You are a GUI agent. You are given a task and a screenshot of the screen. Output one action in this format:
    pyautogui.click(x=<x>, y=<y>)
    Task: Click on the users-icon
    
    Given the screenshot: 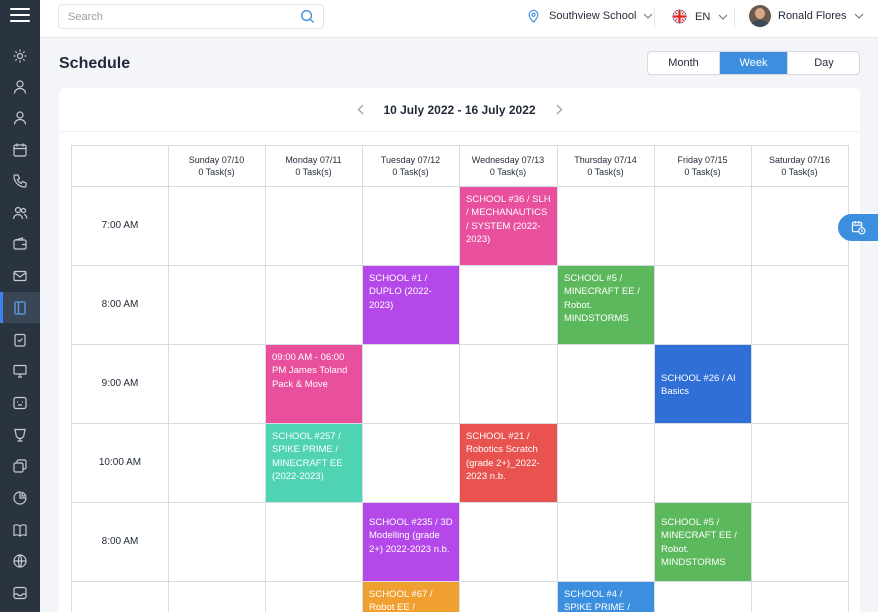 What is the action you would take?
    pyautogui.click(x=20, y=212)
    